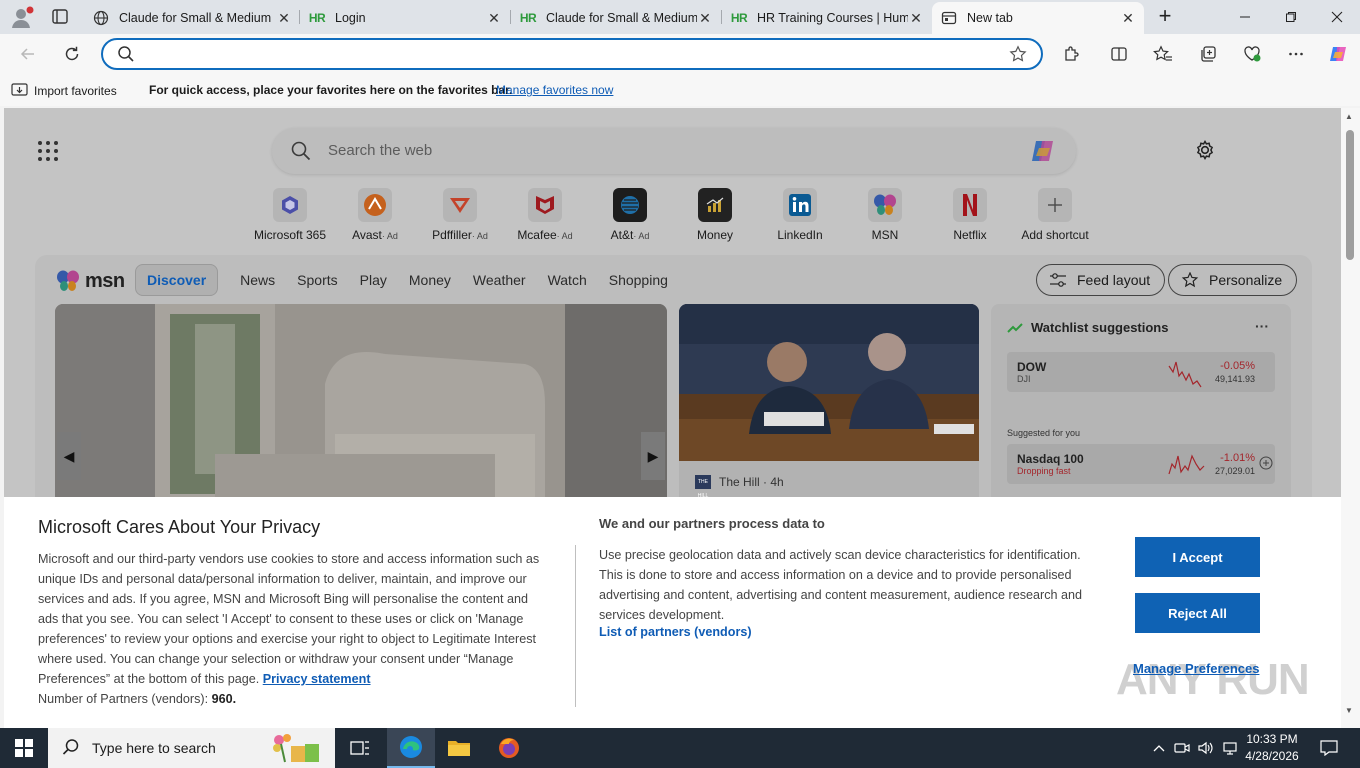 The height and width of the screenshot is (768, 1360). Describe the element at coordinates (1141, 372) in the screenshot. I see `stock-row-dow: DOW DJI -0.05% 49,141.93` at that location.